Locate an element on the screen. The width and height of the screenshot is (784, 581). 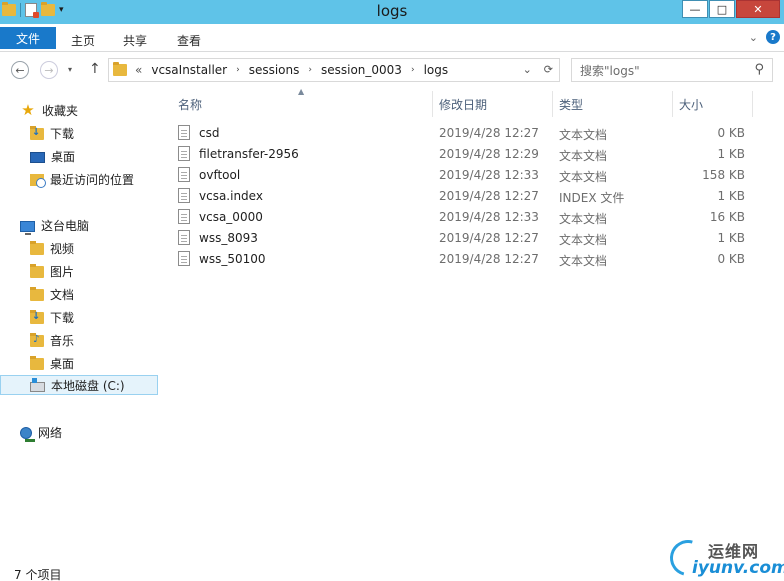
sidebar-item-videos: 视频 is located at coordinates (95, 248).